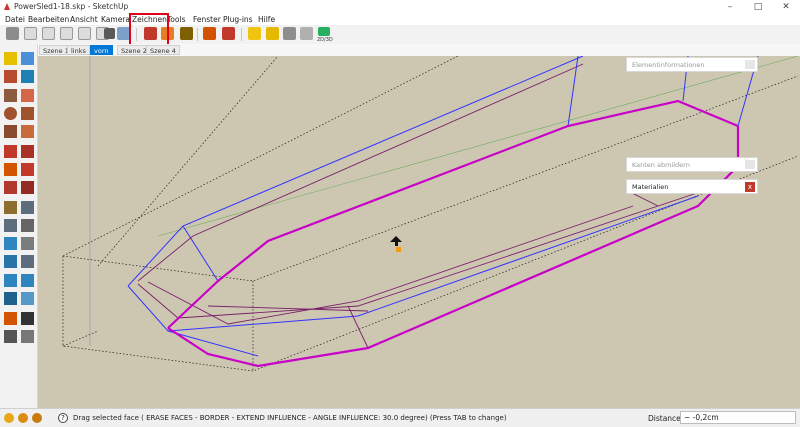 The width and height of the screenshot is (800, 427). What do you see at coordinates (692, 164) in the screenshot?
I see `soften-edges-panel: Kanten abmildern` at bounding box center [692, 164].